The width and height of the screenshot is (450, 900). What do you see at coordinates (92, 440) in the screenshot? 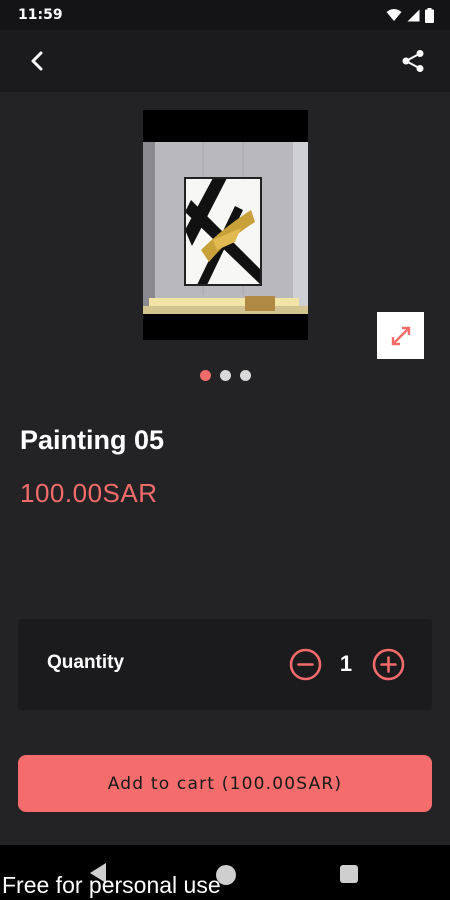
I see `product-name: Painting 05` at bounding box center [92, 440].